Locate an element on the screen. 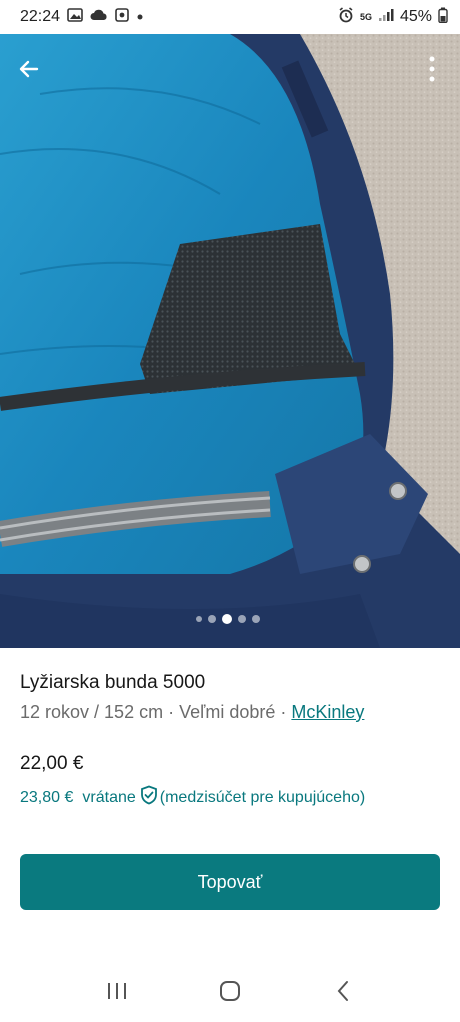 The height and width of the screenshot is (1022, 460). recent-apps-button is located at coordinates (117, 991).